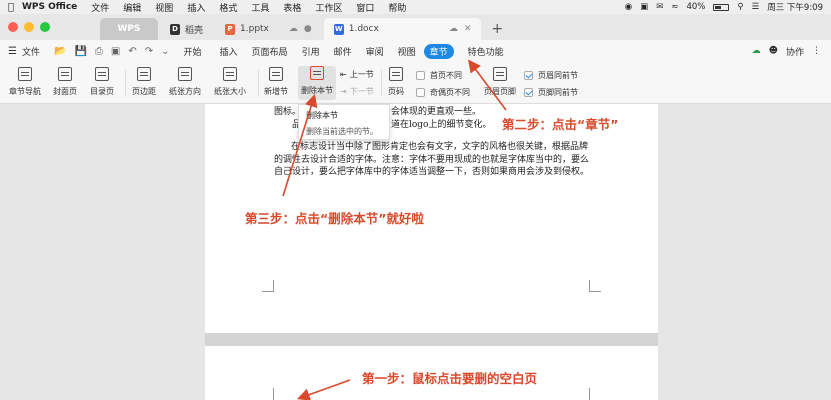 The image size is (831, 400). Describe the element at coordinates (357, 74) in the screenshot. I see `prev-section-button: ⇤ 上一节` at that location.